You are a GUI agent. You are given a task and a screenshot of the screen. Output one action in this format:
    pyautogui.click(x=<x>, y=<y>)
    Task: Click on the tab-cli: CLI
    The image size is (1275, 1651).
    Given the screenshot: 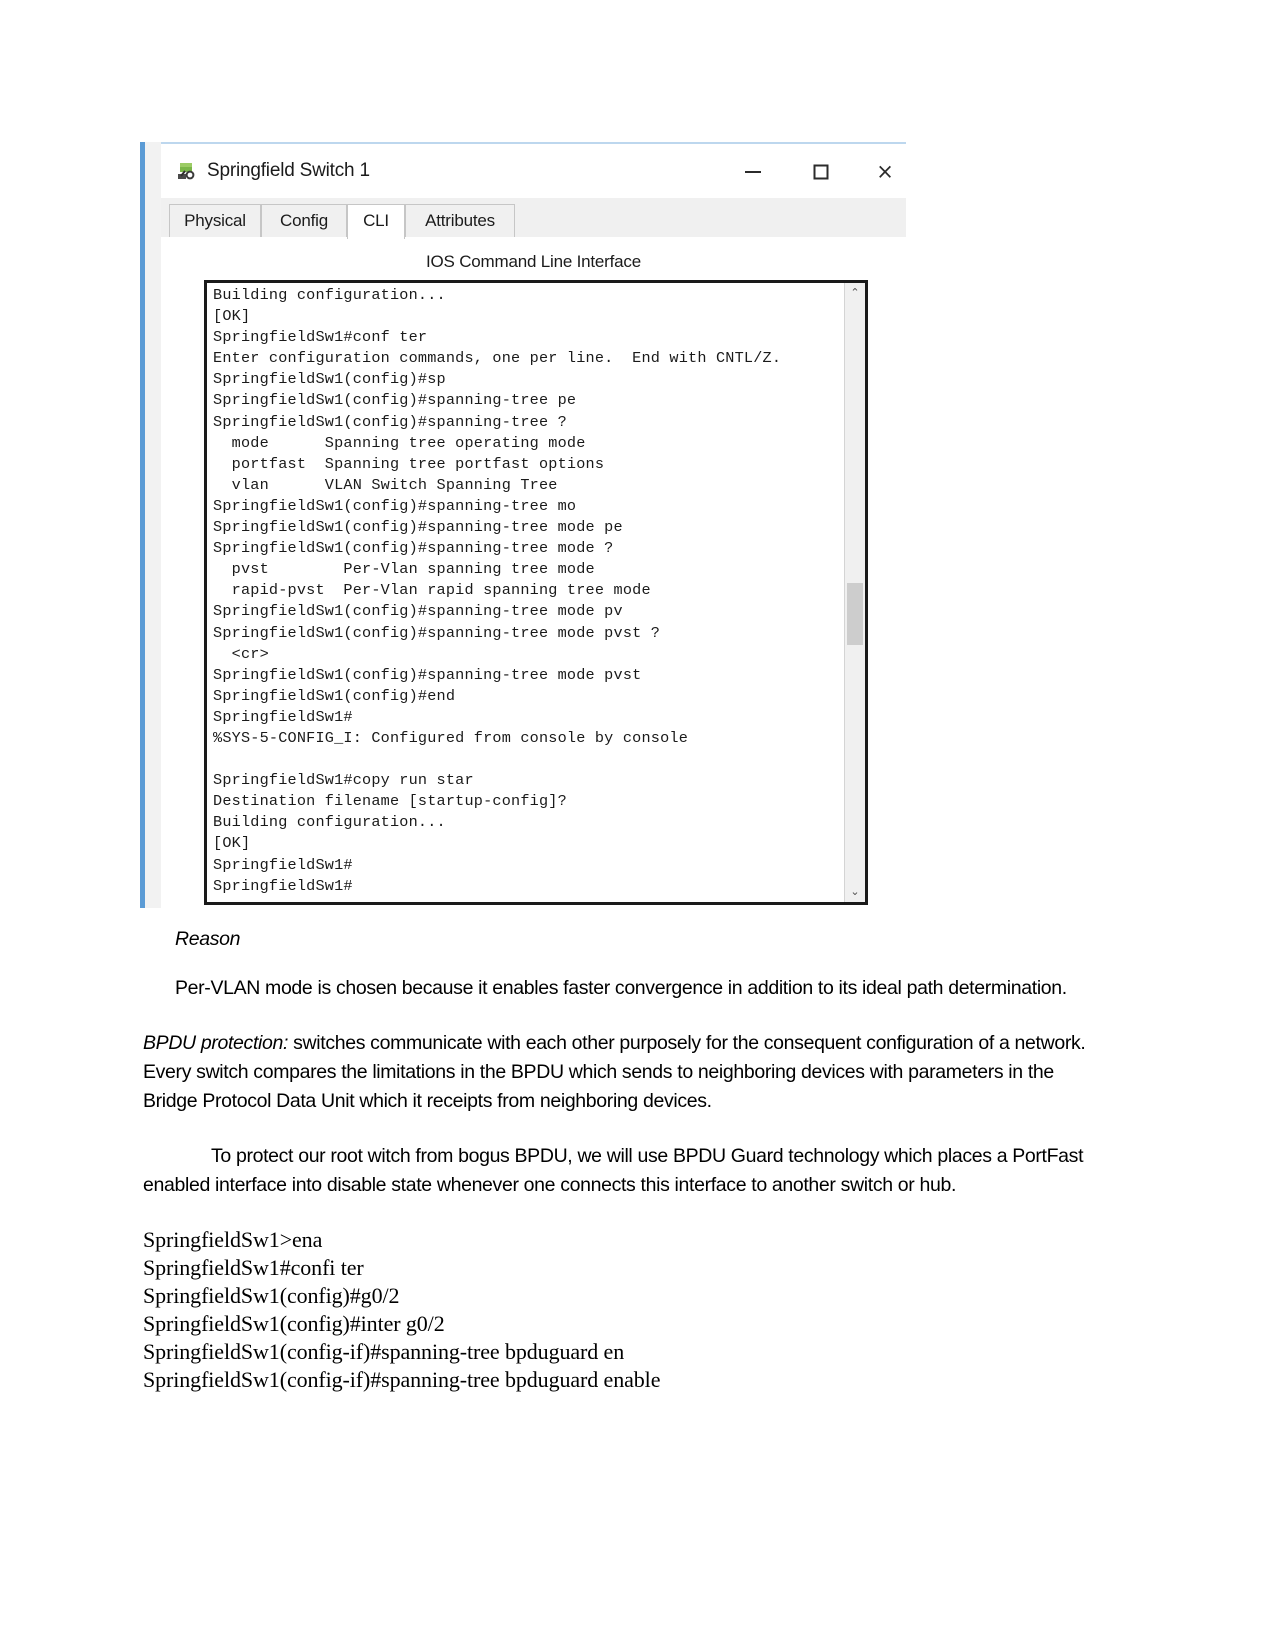 What is the action you would take?
    pyautogui.click(x=376, y=221)
    